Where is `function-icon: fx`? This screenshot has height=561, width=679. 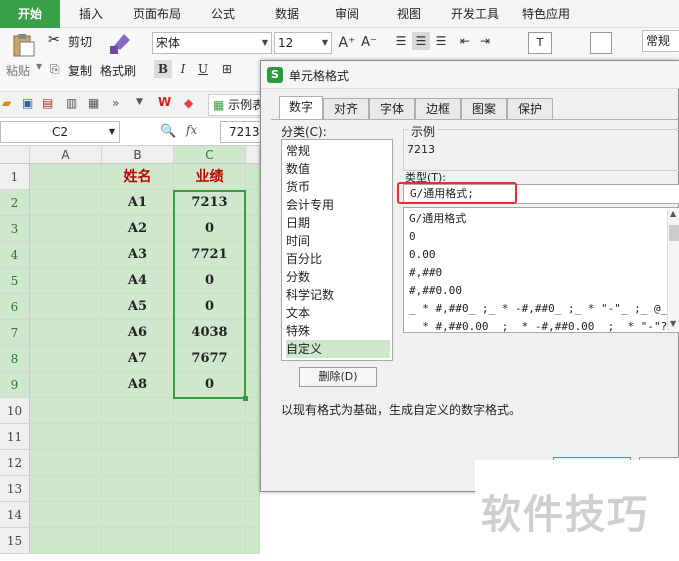 function-icon: fx is located at coordinates (191, 130).